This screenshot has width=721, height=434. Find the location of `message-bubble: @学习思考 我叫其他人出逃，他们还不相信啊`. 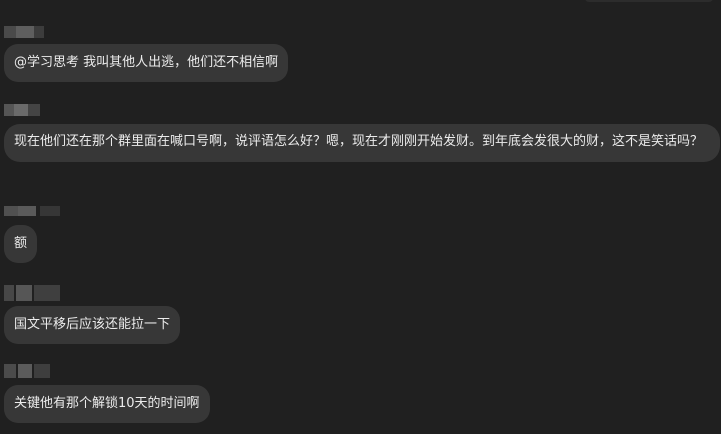

message-bubble: @学习思考 我叫其他人出逃，他们还不相信啊 is located at coordinates (146, 63).